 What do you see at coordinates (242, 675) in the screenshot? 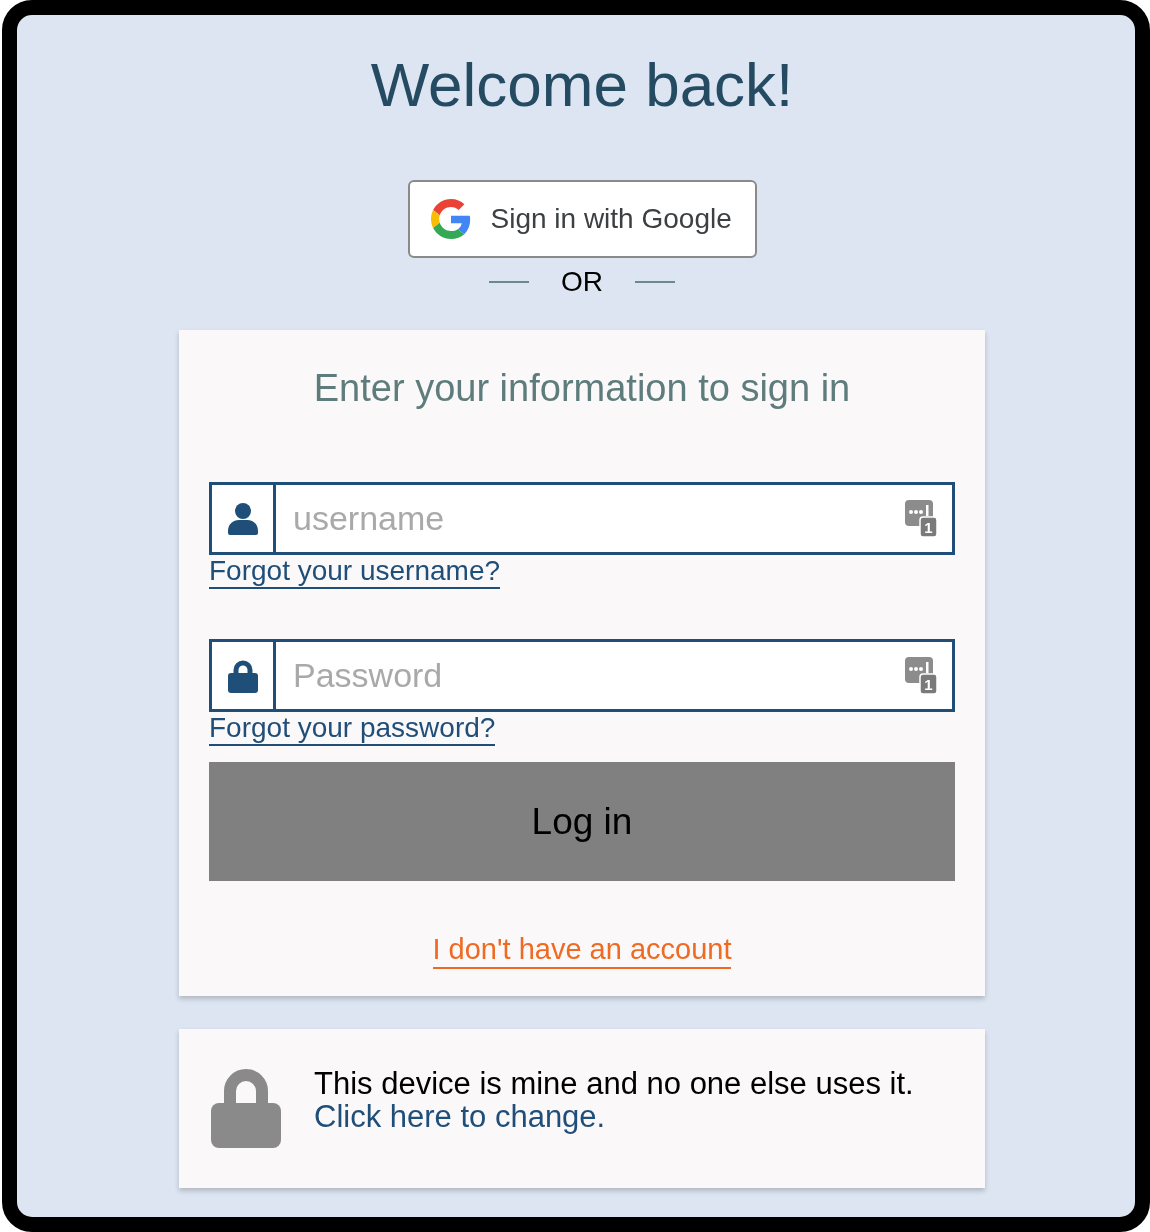
I see `lock-icon` at bounding box center [242, 675].